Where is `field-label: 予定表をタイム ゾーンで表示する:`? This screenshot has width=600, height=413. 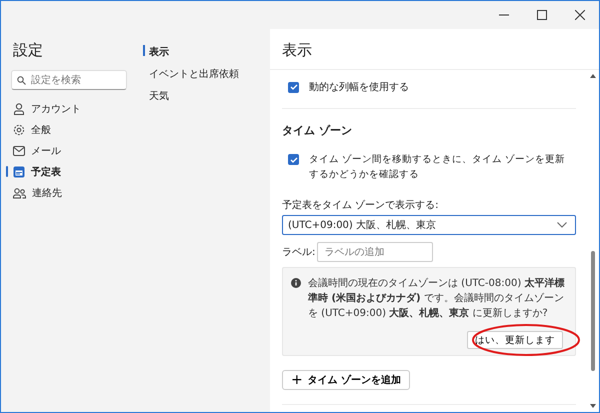 field-label: 予定表をタイム ゾーンで表示する: is located at coordinates (361, 205).